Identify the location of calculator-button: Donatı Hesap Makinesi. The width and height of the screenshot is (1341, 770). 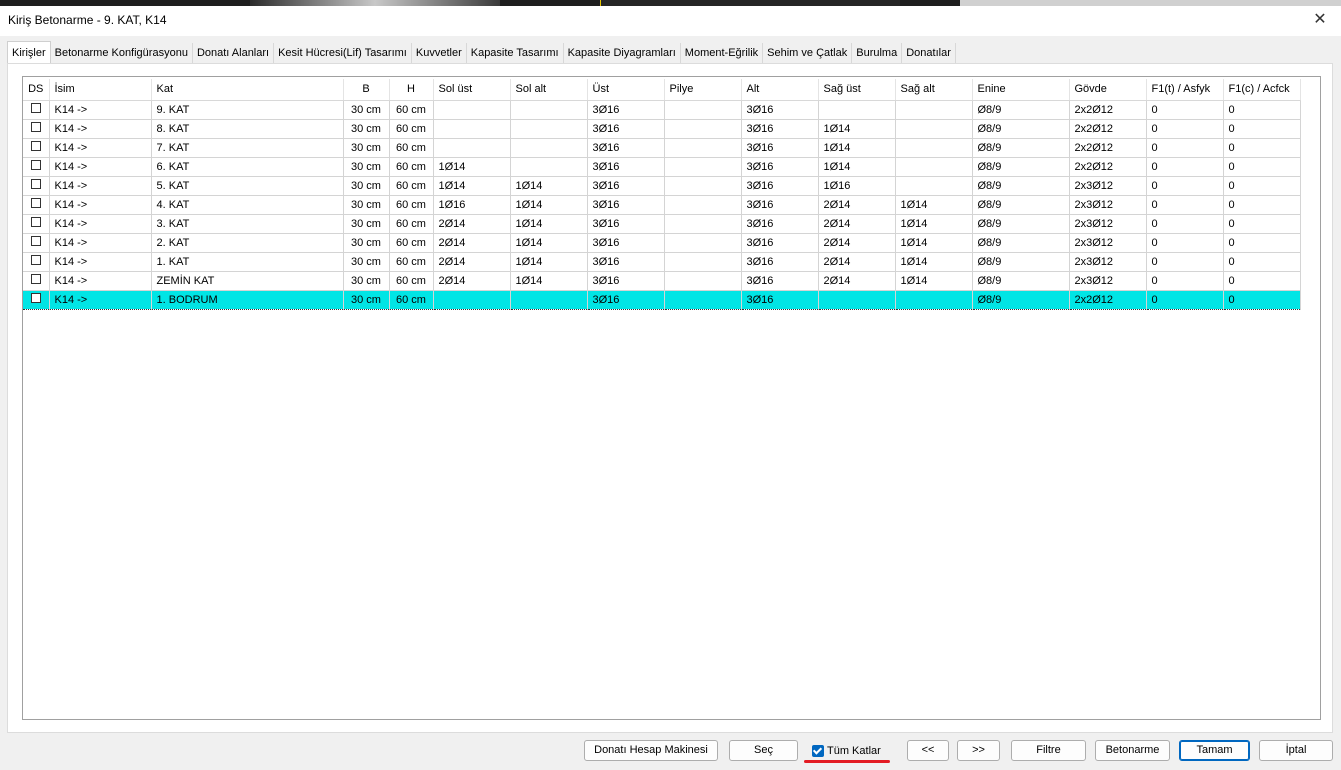
(651, 750).